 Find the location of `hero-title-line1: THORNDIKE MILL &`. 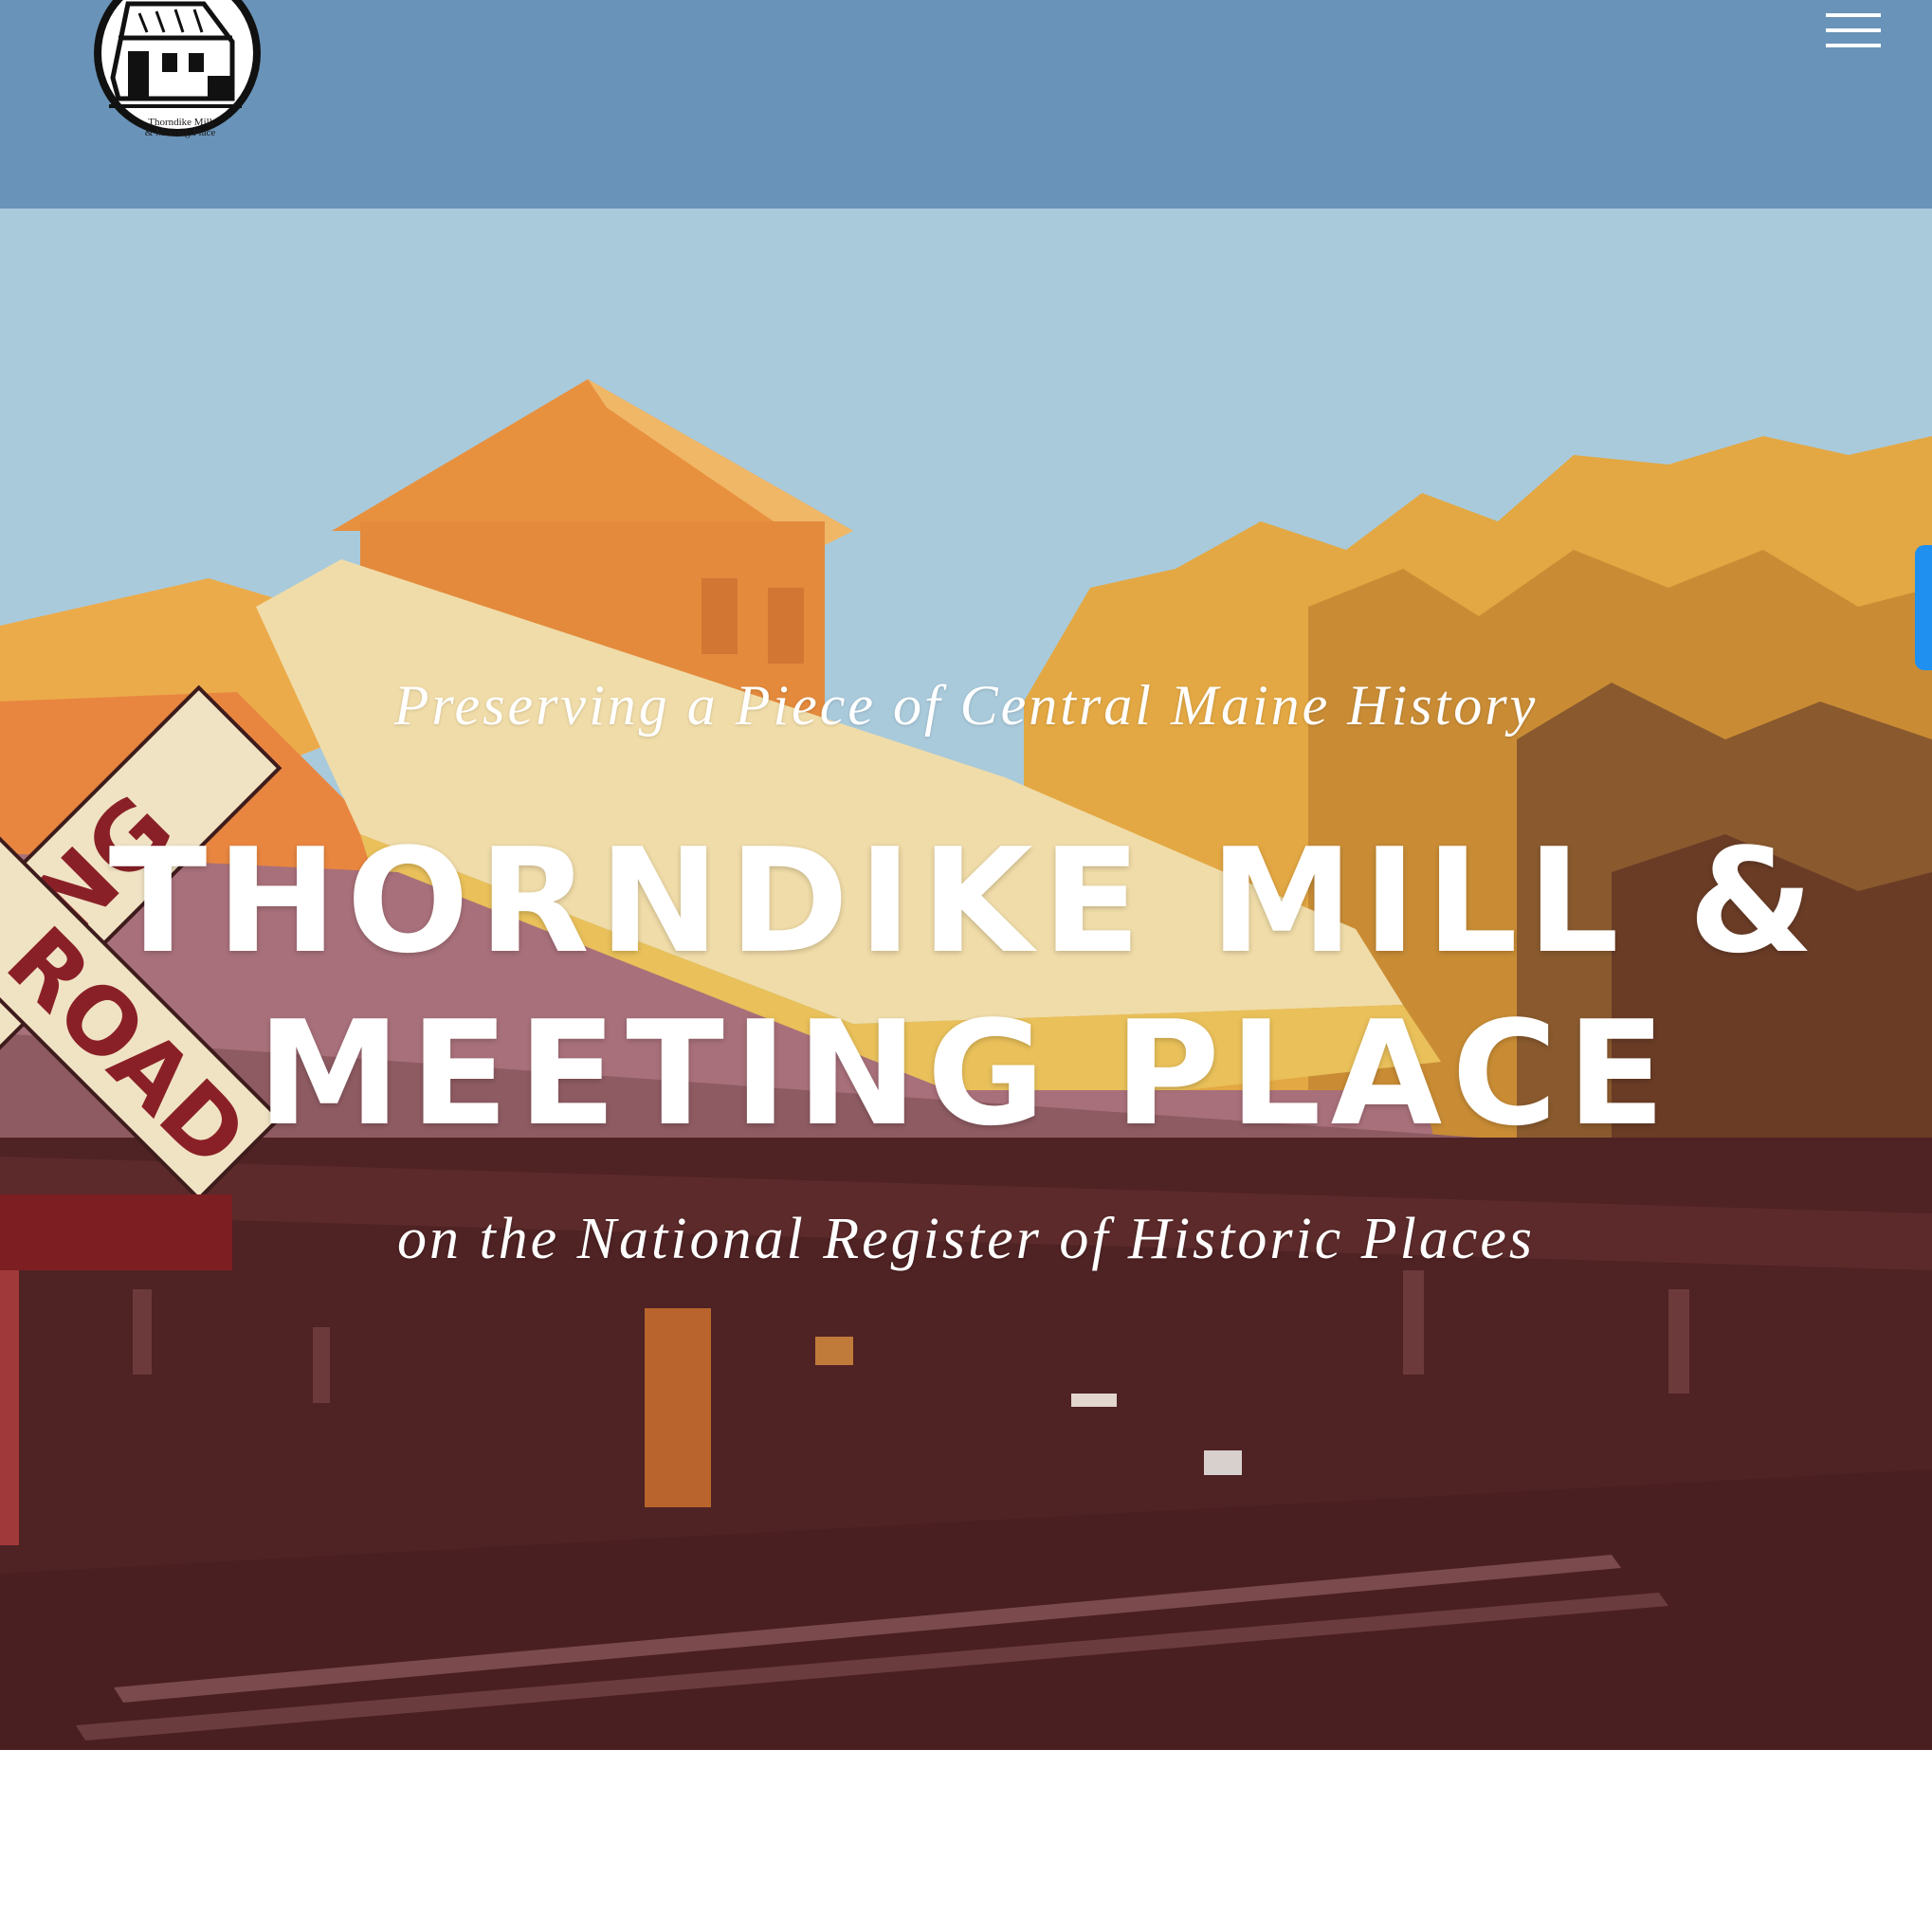

hero-title-line1: THORNDIKE MILL & is located at coordinates (966, 901).